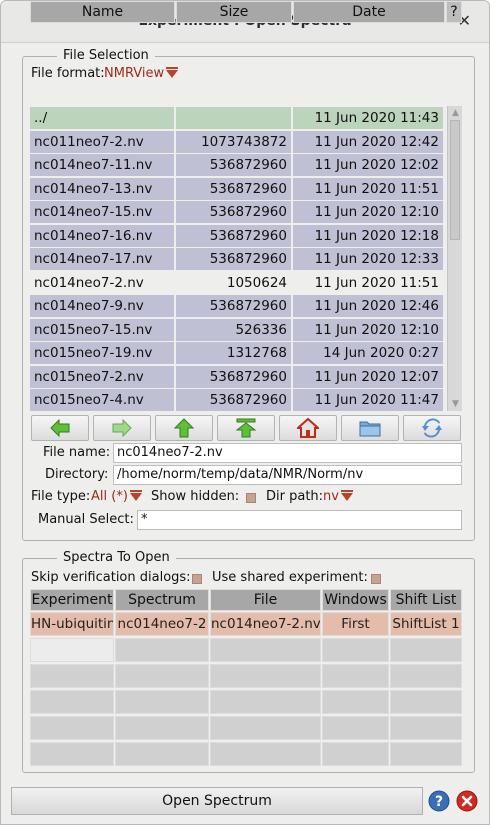  Describe the element at coordinates (102, 353) in the screenshot. I see `file-name-cell: nc015neo7-19.nv` at that location.